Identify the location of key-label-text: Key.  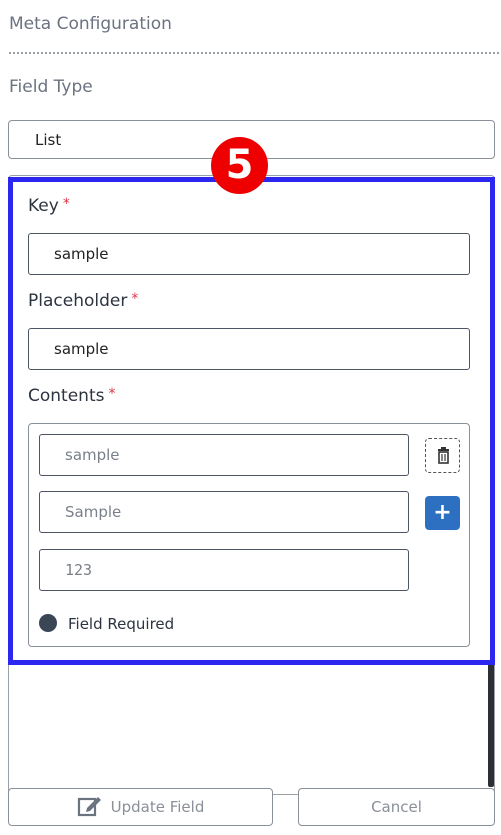
(43, 206).